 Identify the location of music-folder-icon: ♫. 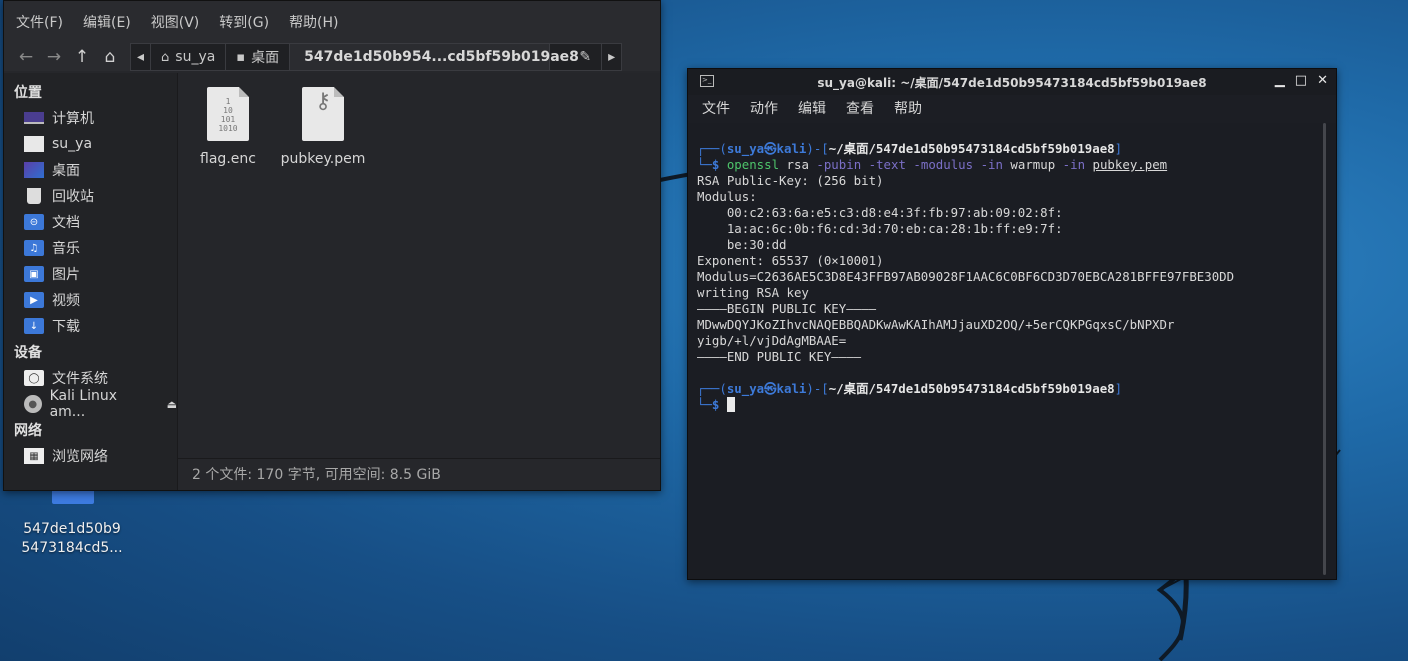
(34, 248).